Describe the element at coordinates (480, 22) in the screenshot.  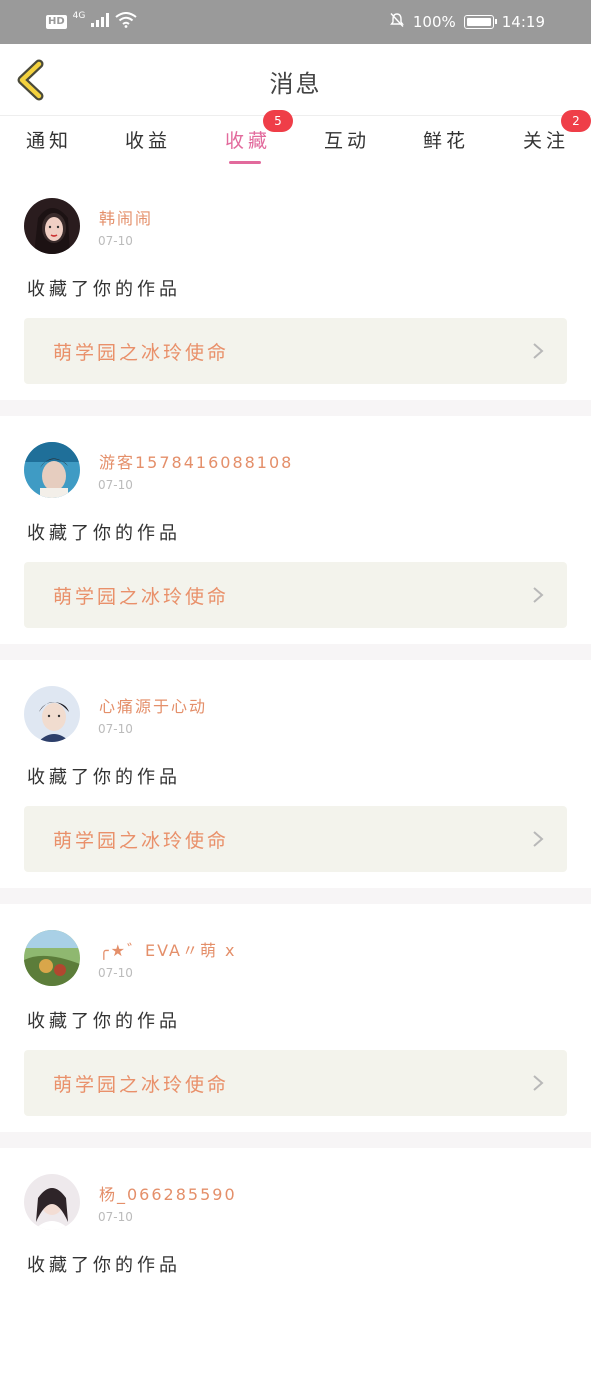
I see `battery-icon` at that location.